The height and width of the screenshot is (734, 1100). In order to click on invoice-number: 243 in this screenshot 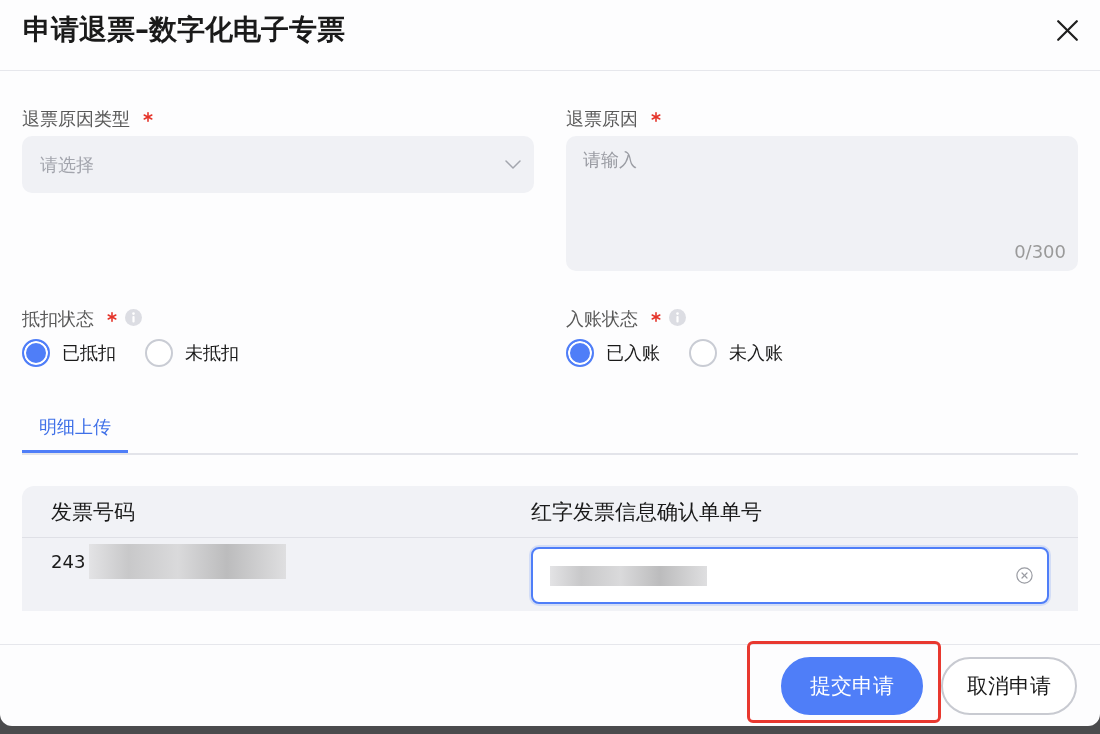, I will do `click(68, 561)`.